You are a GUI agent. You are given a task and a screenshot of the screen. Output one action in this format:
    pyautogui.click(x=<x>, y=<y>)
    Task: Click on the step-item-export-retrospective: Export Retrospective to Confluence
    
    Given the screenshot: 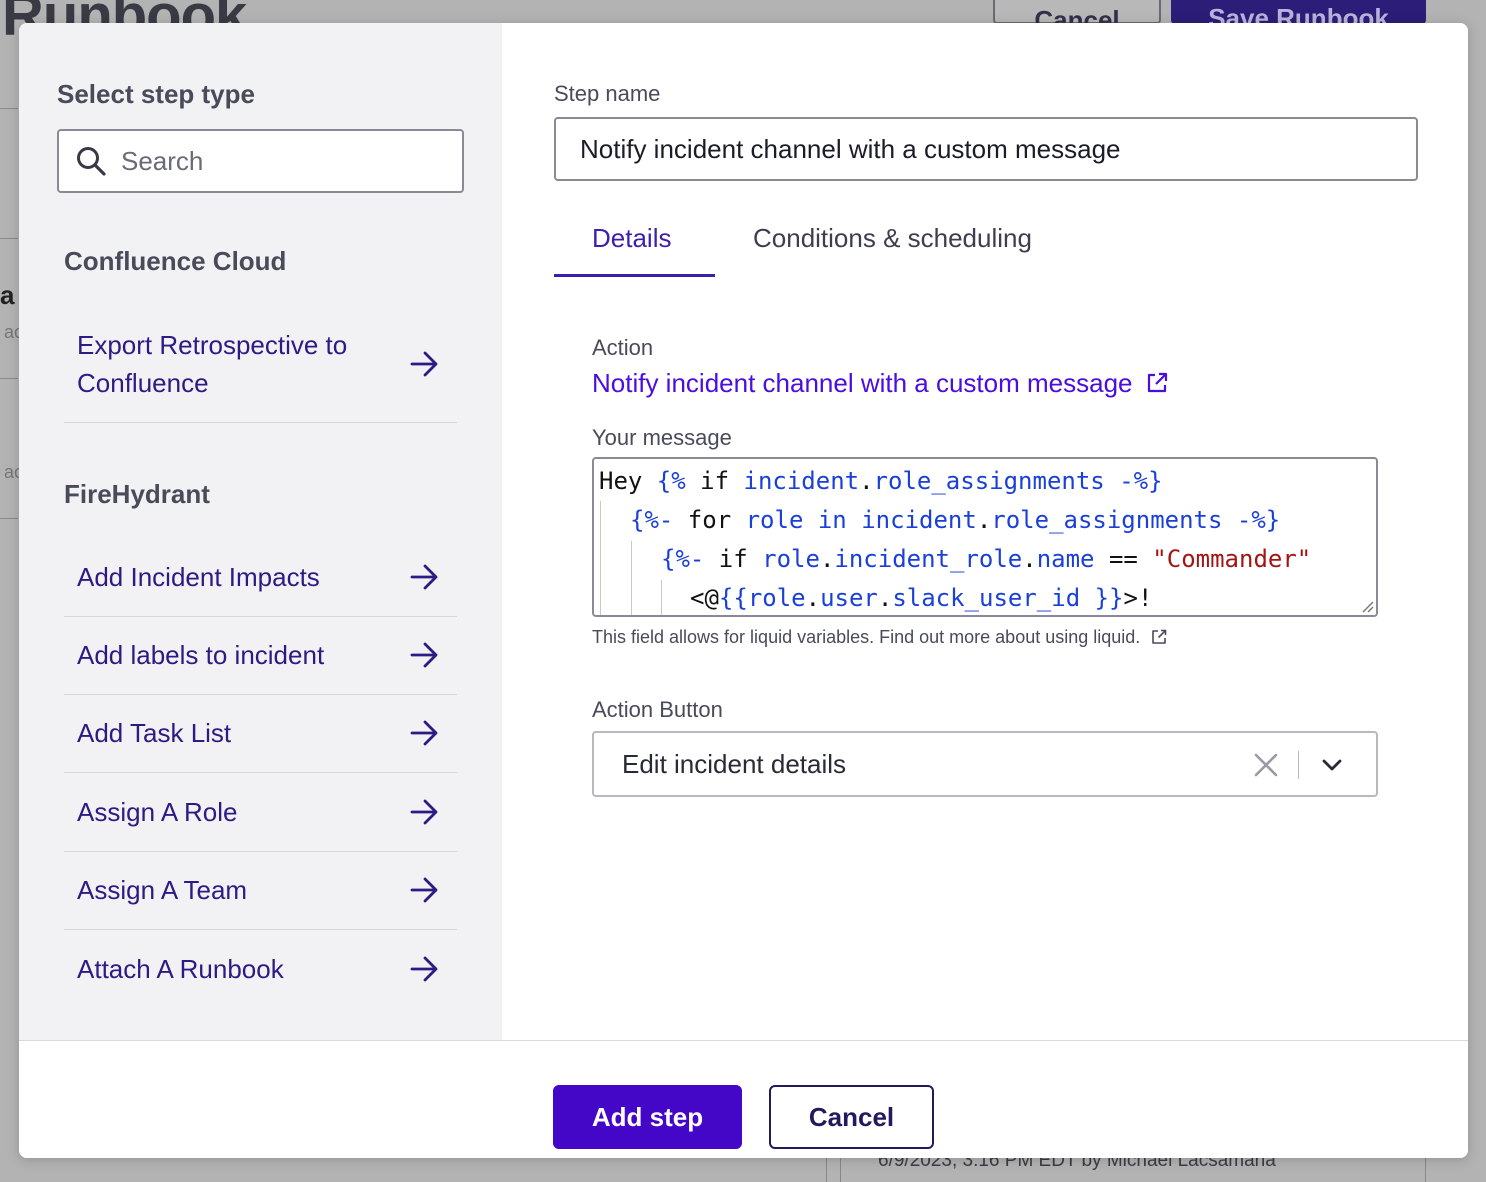 What is the action you would take?
    pyautogui.click(x=260, y=370)
    